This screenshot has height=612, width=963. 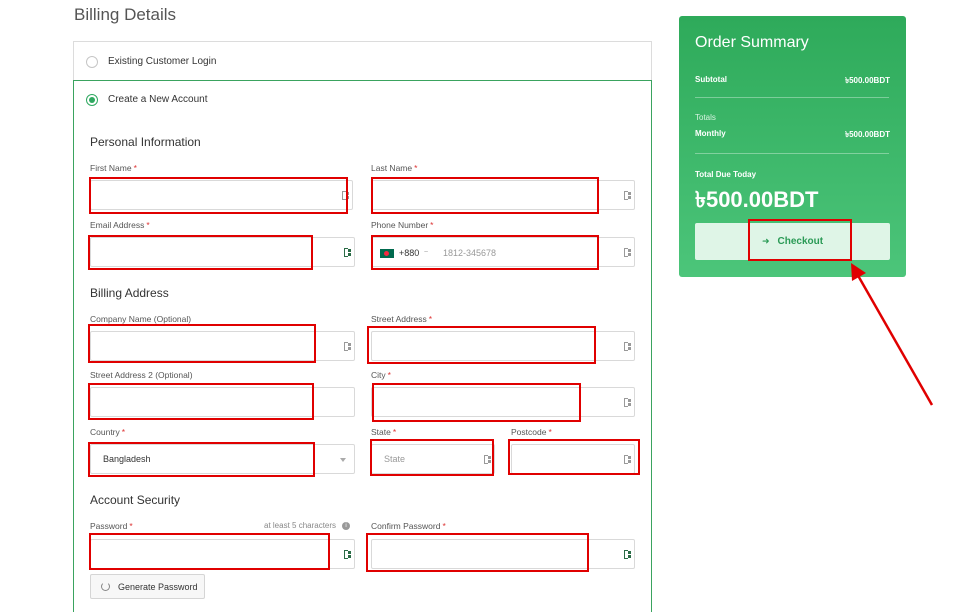 What do you see at coordinates (127, 459) in the screenshot?
I see `country-value: Bangladesh` at bounding box center [127, 459].